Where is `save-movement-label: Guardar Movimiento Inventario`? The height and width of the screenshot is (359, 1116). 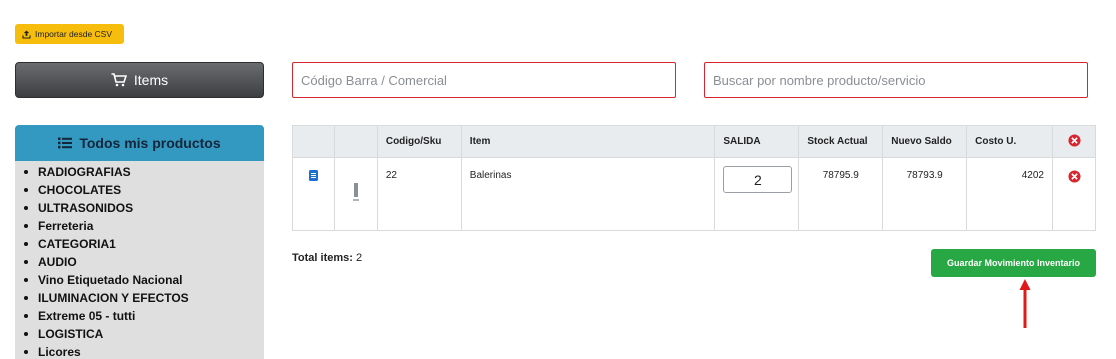
save-movement-label: Guardar Movimiento Inventario is located at coordinates (1013, 263).